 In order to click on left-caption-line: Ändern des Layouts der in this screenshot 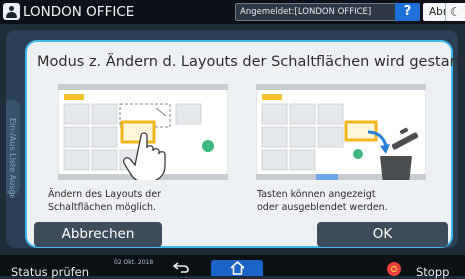, I will do `click(105, 194)`.